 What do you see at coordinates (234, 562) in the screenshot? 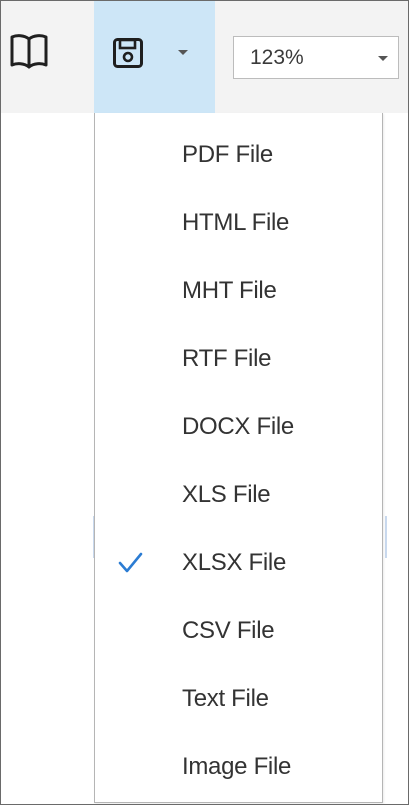
I see `menu-item-label: XLSX File` at bounding box center [234, 562].